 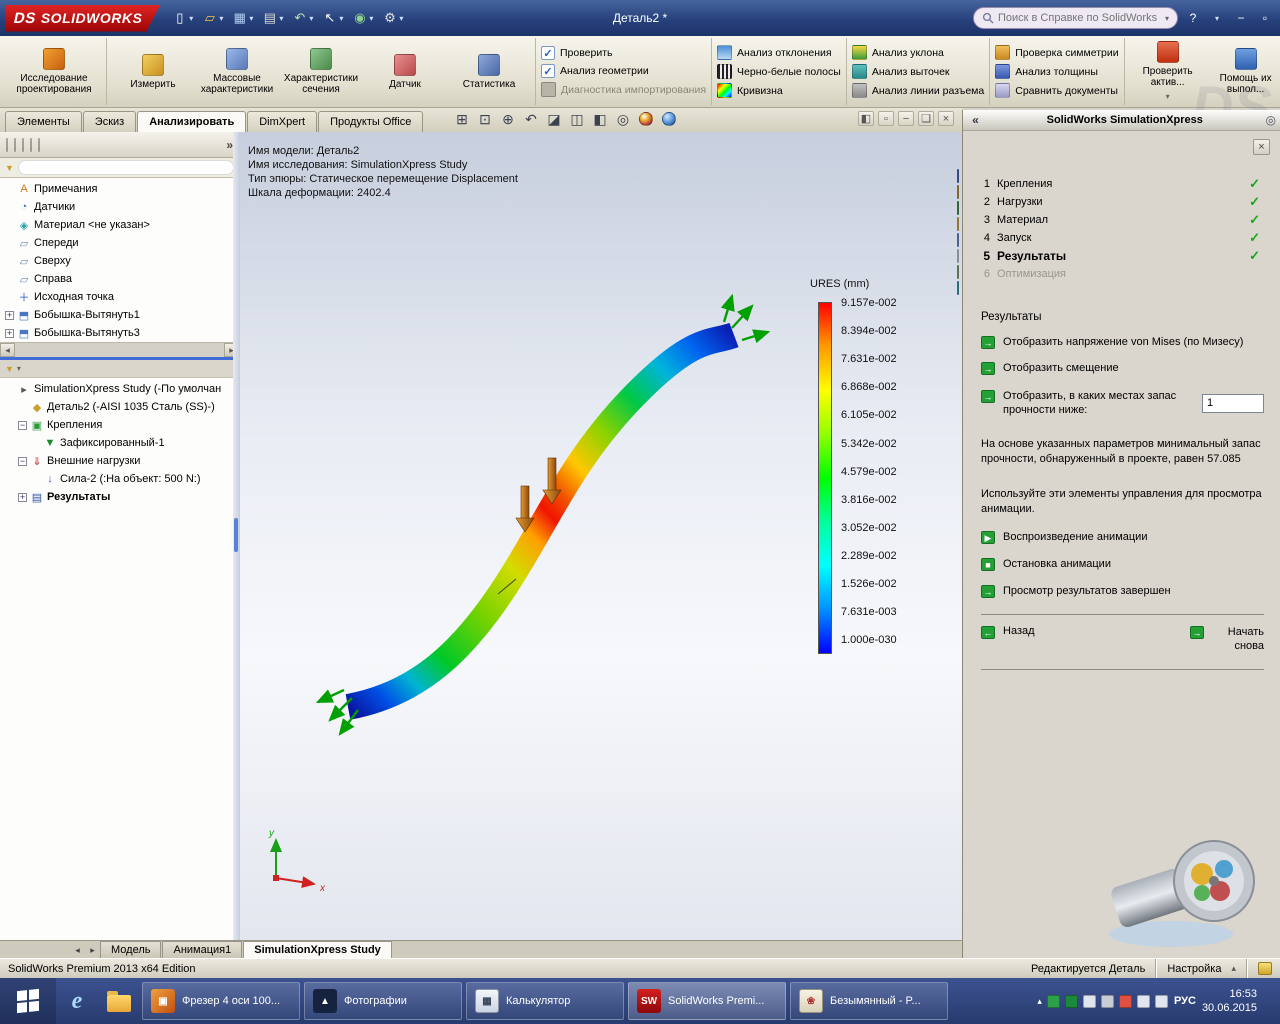 What do you see at coordinates (958, 288) in the screenshot?
I see `mesh-button` at bounding box center [958, 288].